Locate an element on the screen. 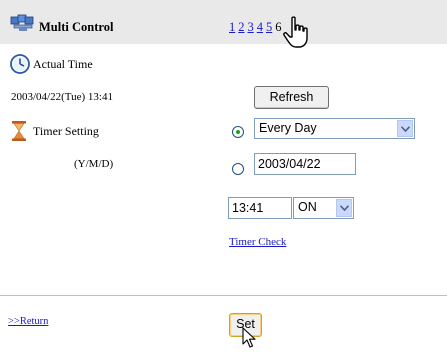 The image size is (447, 353). date-input: 2003/04/22 is located at coordinates (305, 164).